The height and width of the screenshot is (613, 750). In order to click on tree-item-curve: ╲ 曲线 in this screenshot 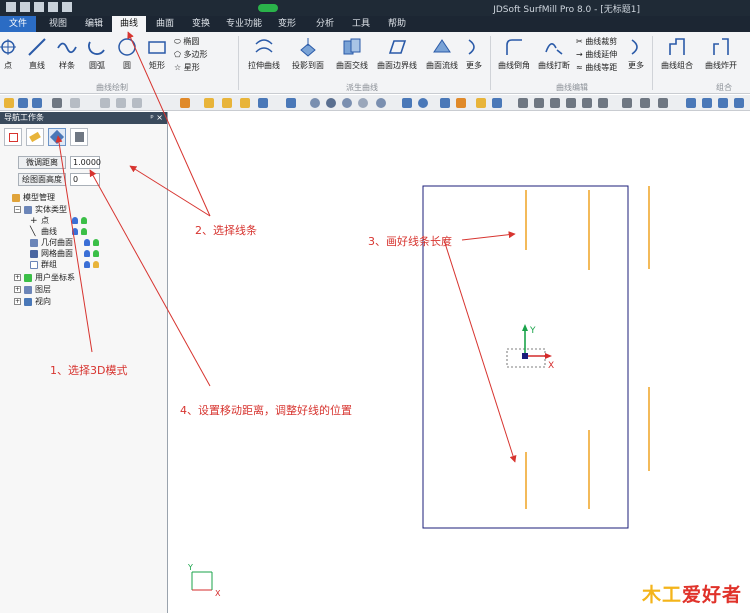, I will do `click(58, 231)`.